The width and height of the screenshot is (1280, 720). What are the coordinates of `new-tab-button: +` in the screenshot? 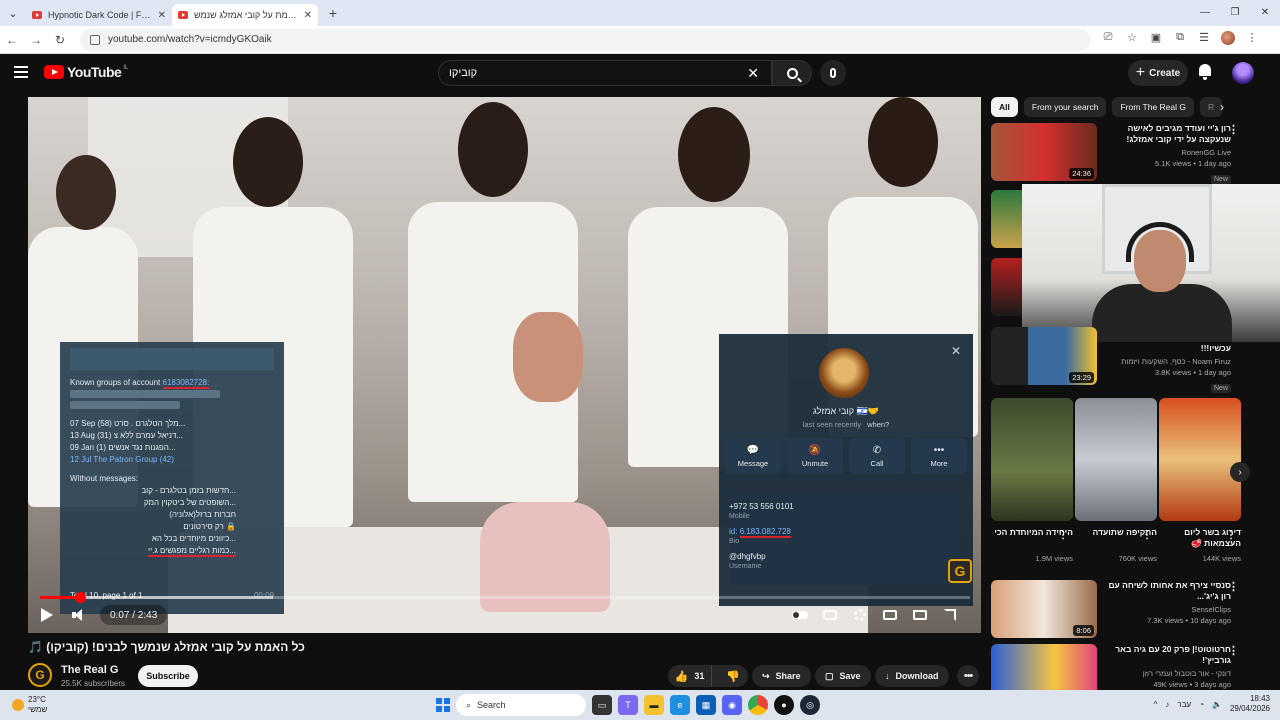 It's located at (333, 13).